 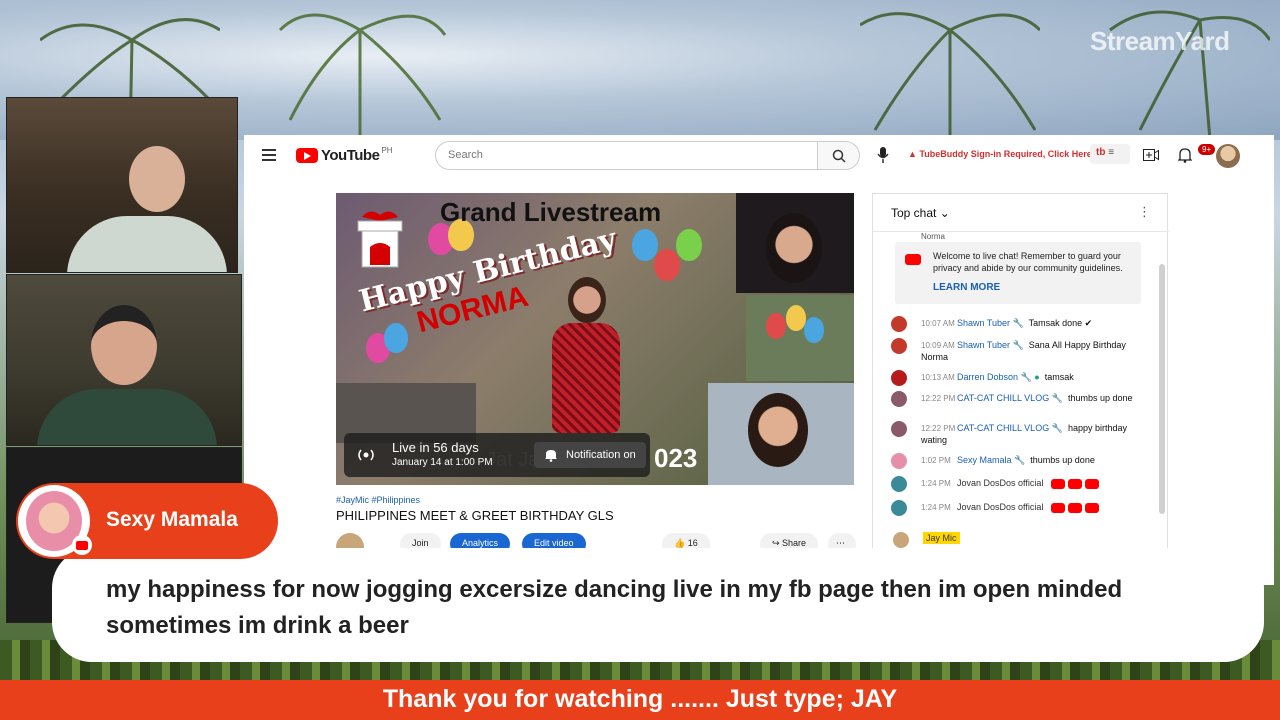 What do you see at coordinates (883, 155) in the screenshot?
I see `microphone-icon` at bounding box center [883, 155].